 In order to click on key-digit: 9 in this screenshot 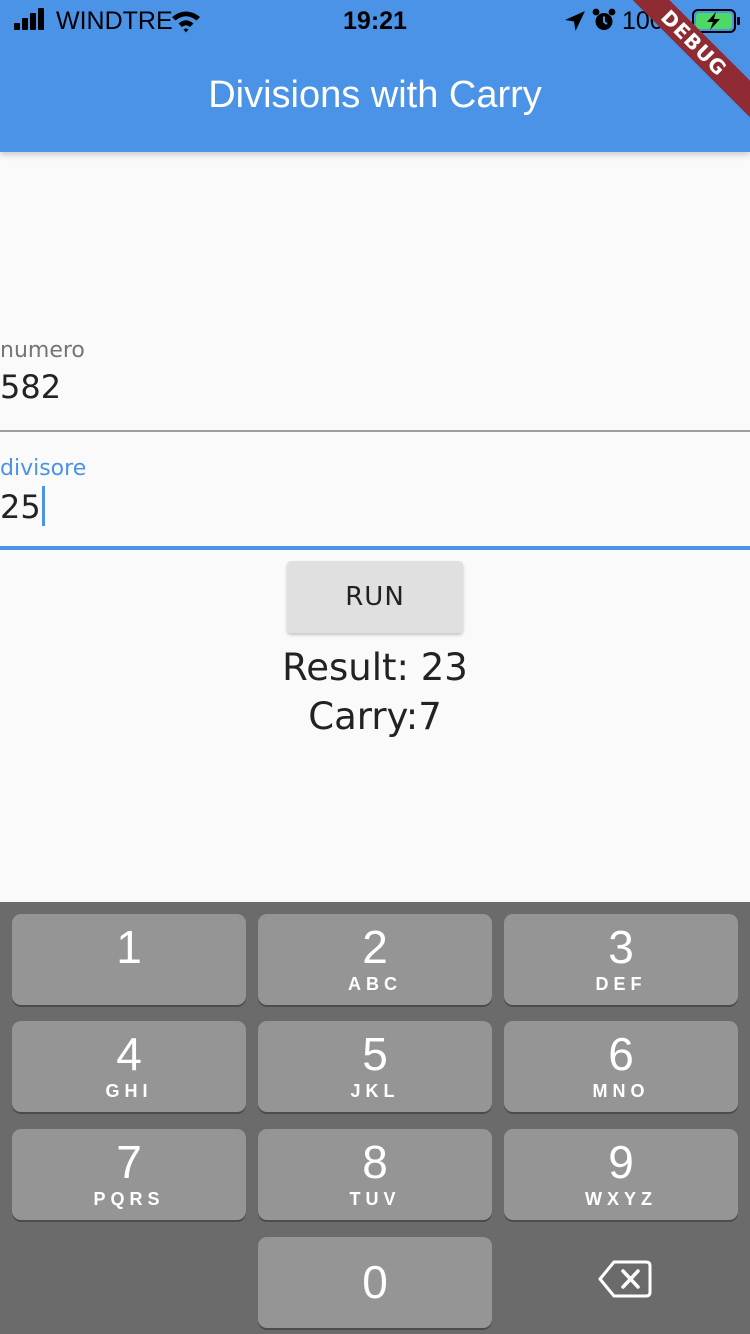, I will do `click(621, 1162)`.